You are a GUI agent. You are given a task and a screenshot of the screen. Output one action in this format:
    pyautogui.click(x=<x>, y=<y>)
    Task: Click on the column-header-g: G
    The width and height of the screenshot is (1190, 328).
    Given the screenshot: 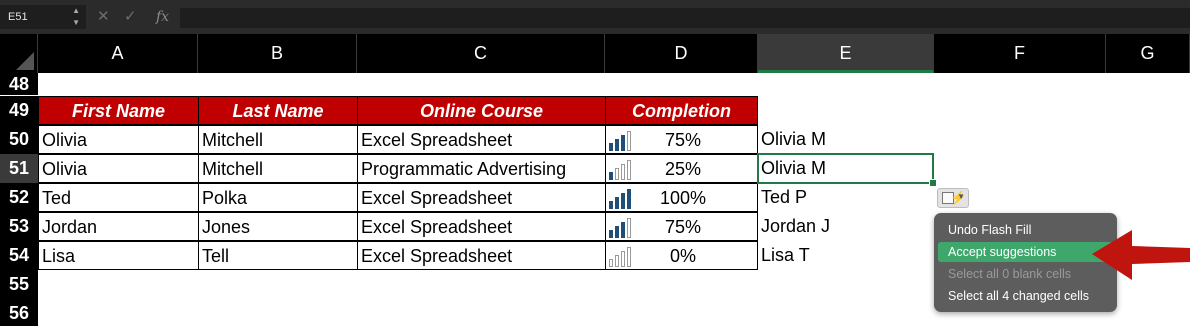 What is the action you would take?
    pyautogui.click(x=1148, y=53)
    